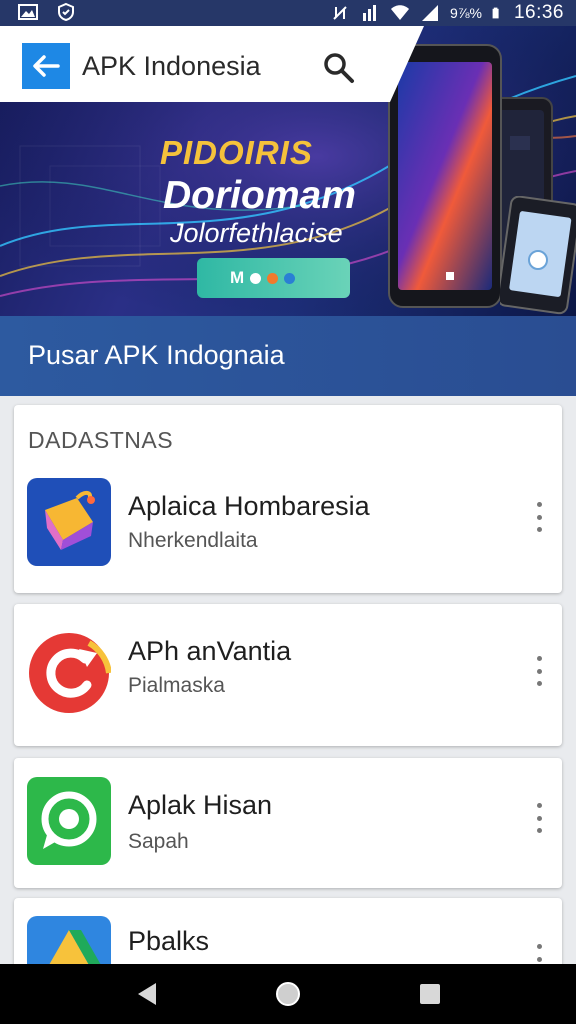 The height and width of the screenshot is (1024, 576). I want to click on phone-mockup-small, so click(538, 255).